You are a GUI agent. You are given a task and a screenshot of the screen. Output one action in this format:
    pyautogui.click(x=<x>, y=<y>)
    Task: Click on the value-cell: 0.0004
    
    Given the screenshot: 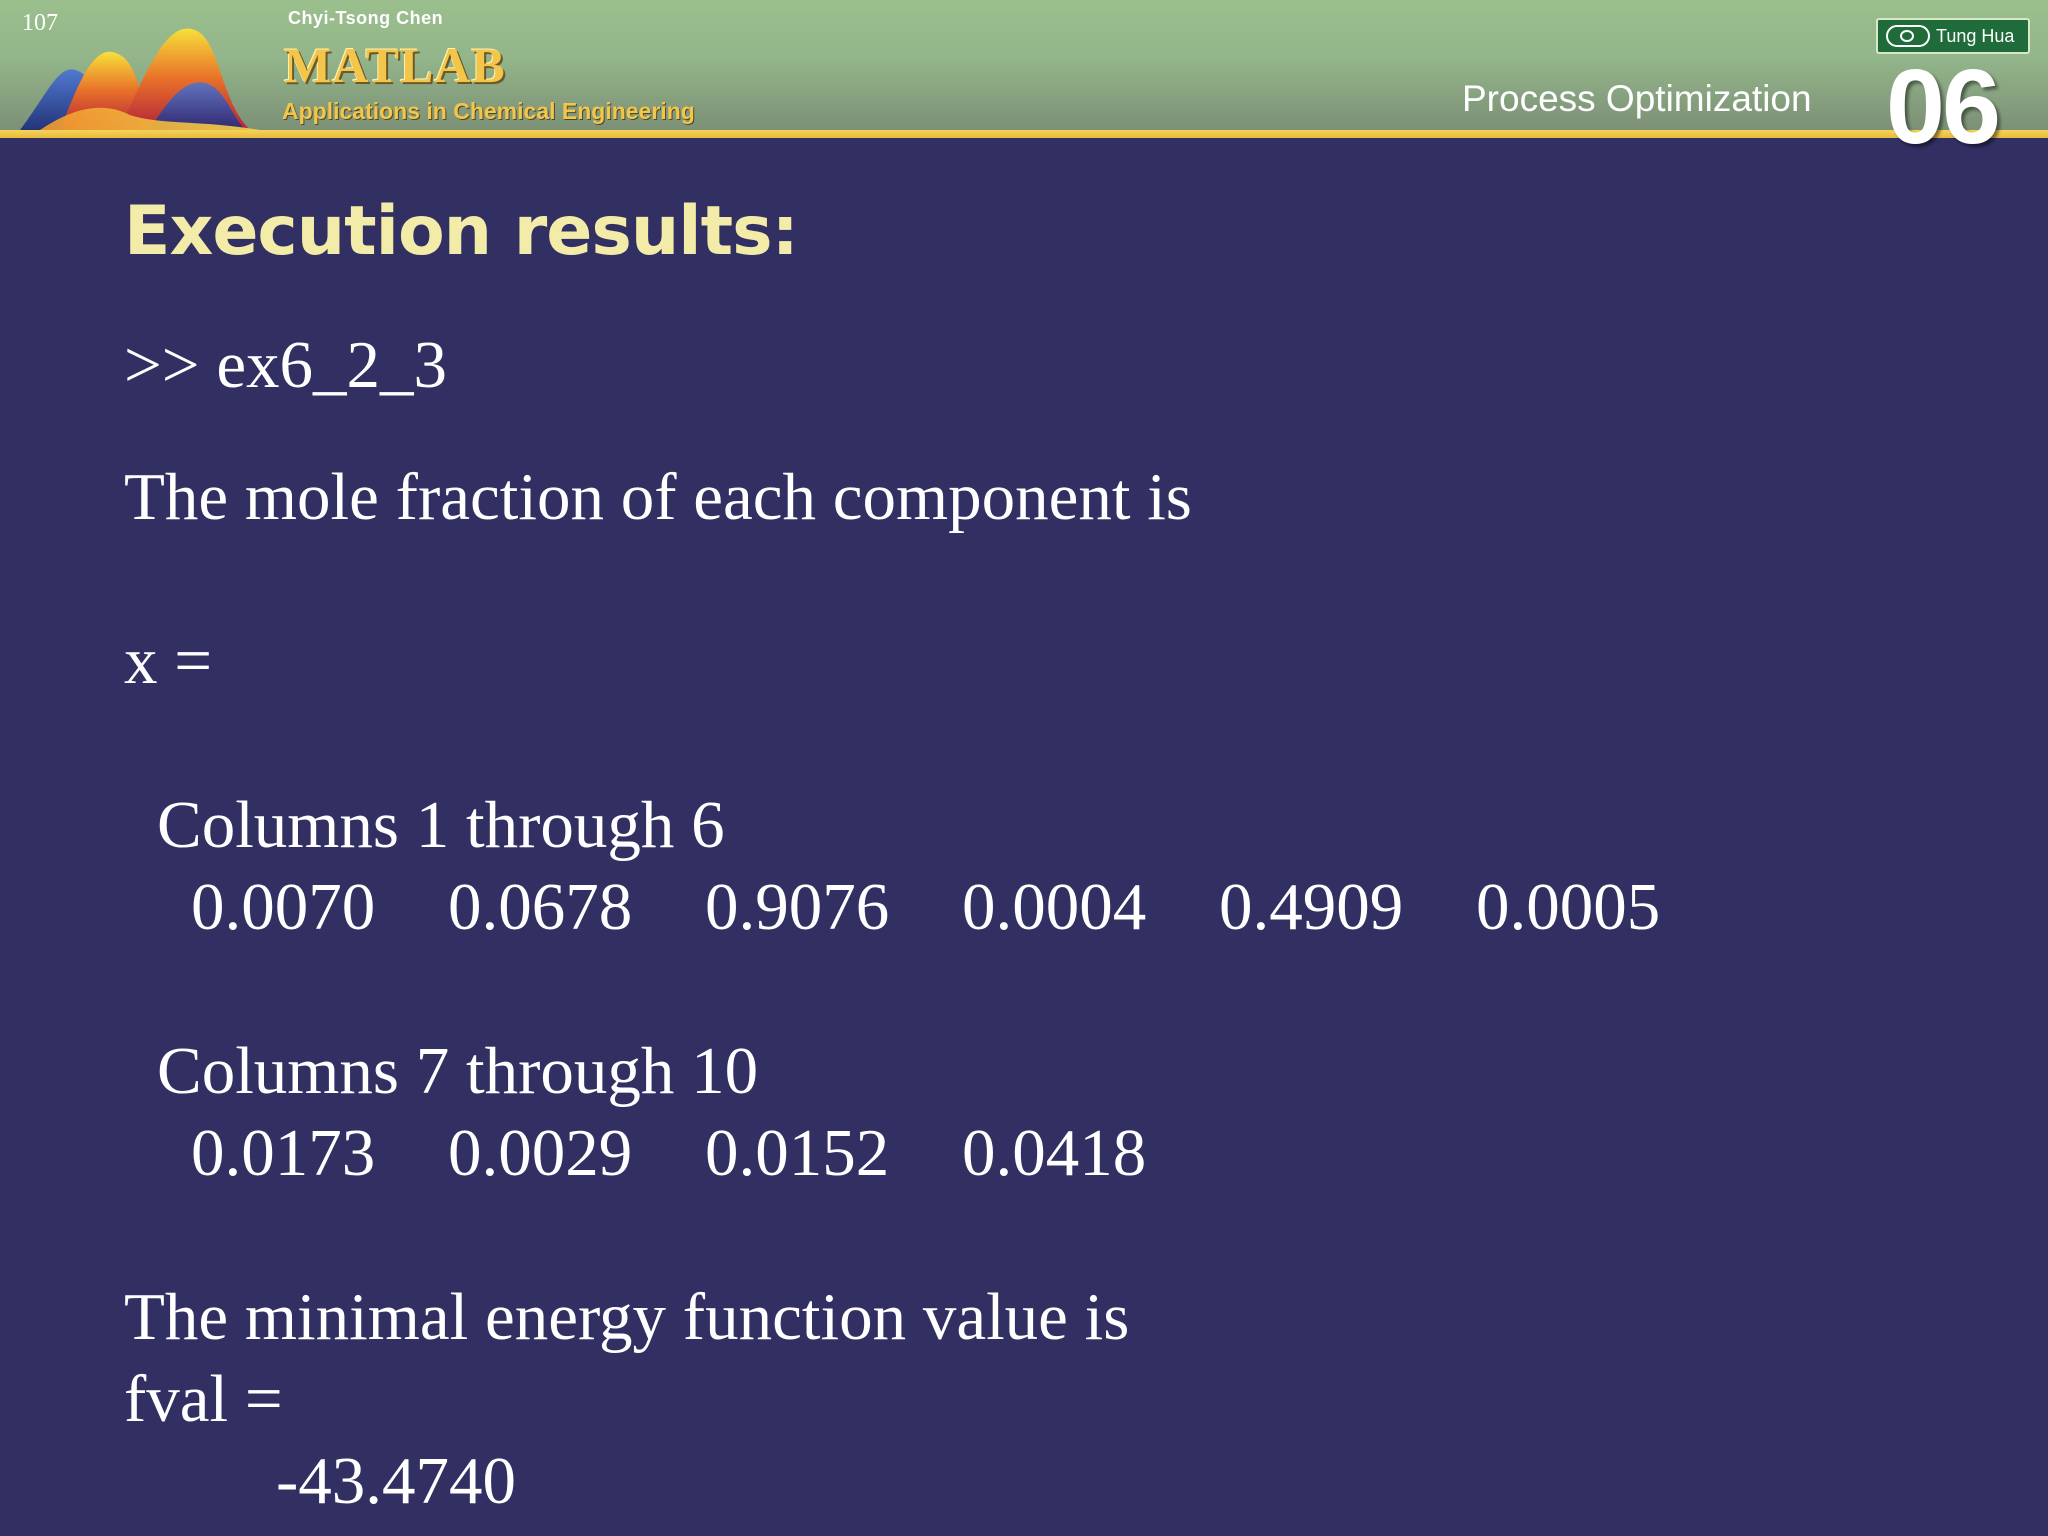 What is the action you would take?
    pyautogui.click(x=1054, y=907)
    